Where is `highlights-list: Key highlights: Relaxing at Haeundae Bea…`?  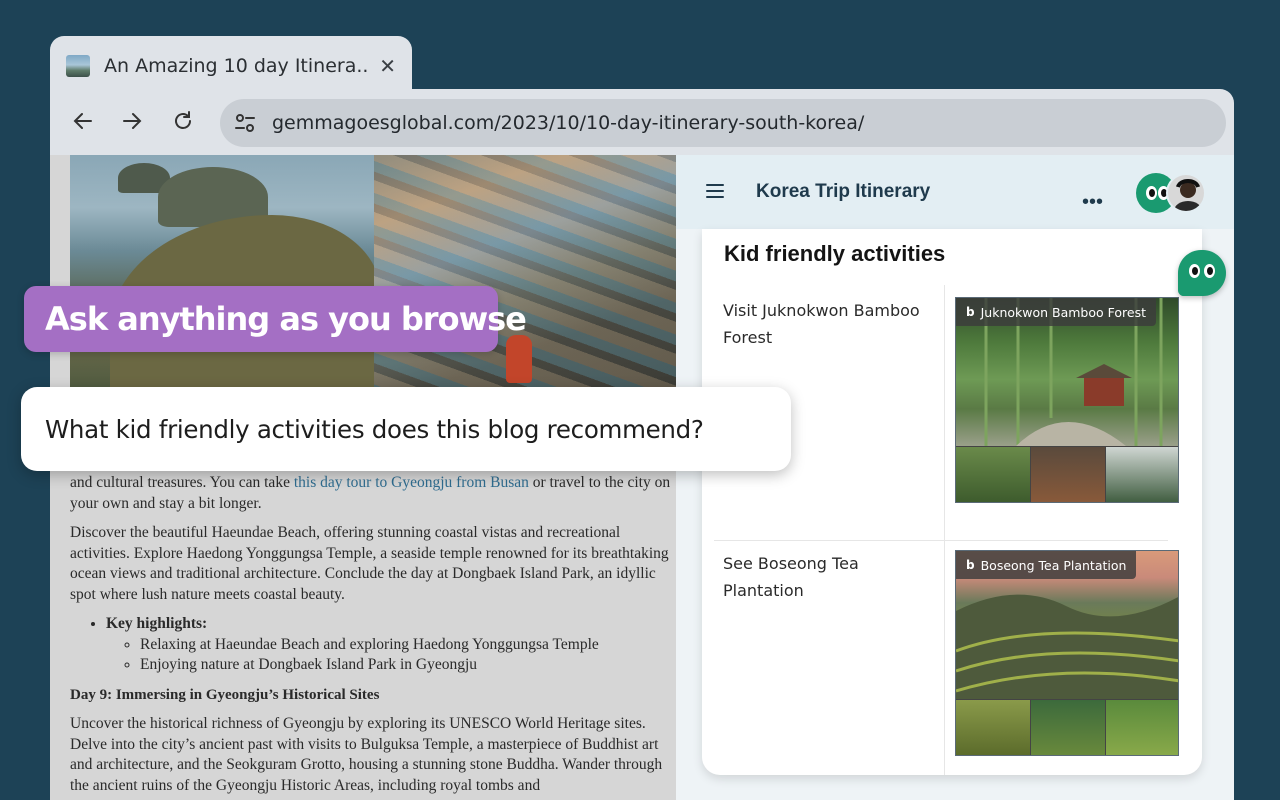 highlights-list: Key highlights: Relaxing at Haeundae Bea… is located at coordinates (391, 645).